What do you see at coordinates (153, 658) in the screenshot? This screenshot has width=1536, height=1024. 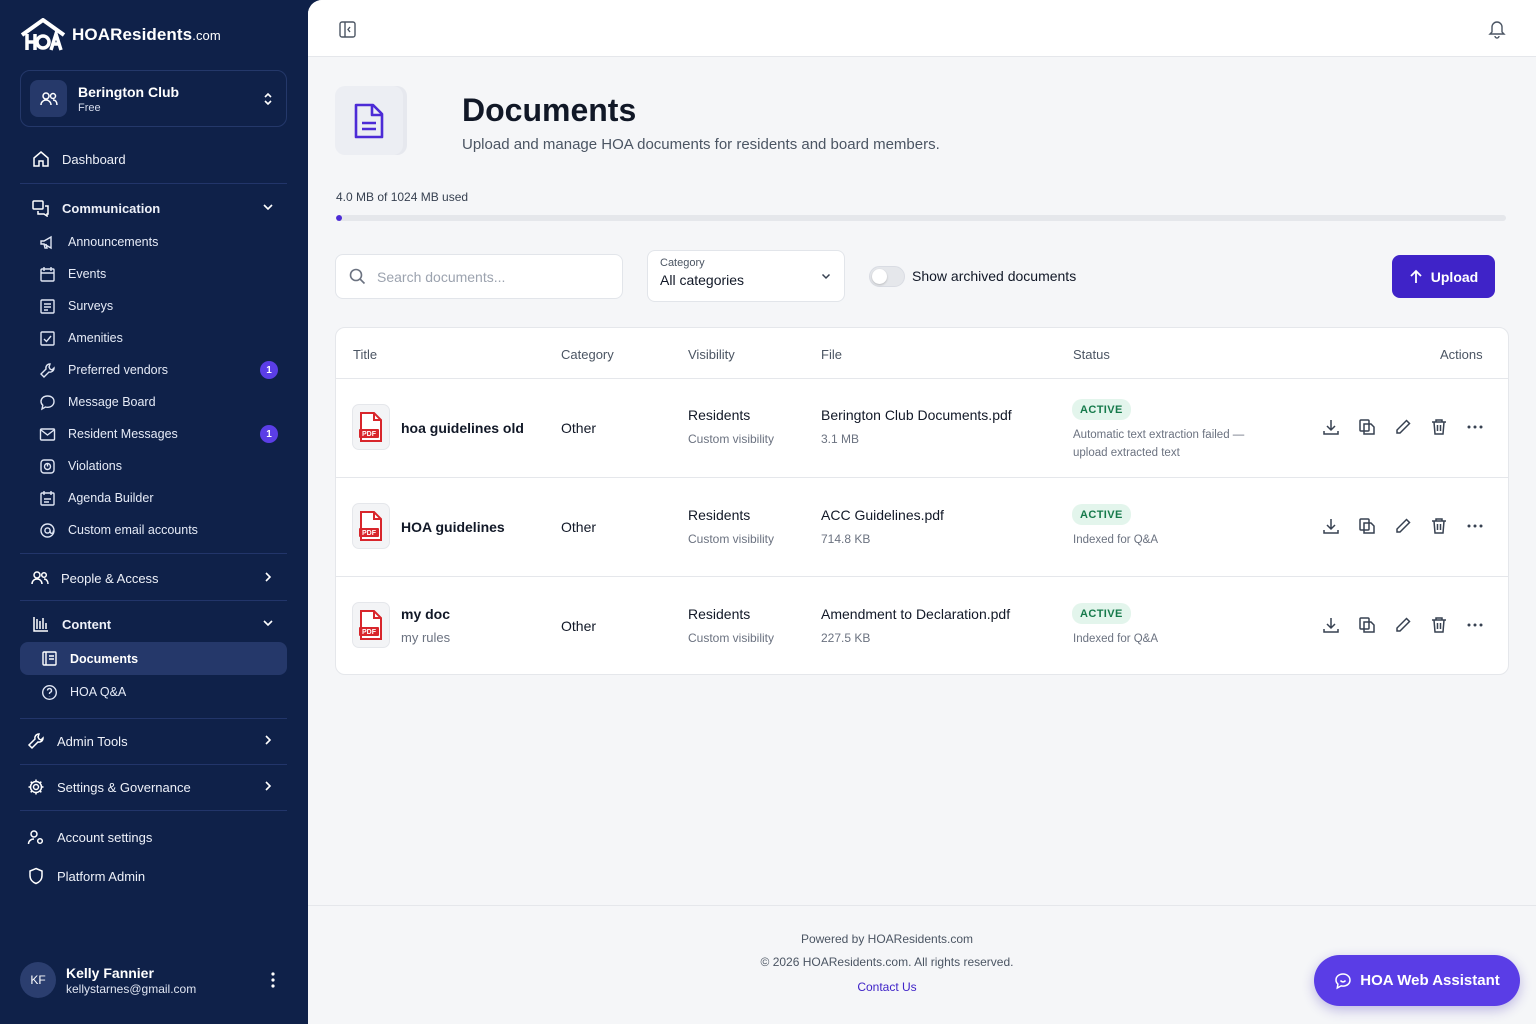 I see `sidebar-item-documents: Documents` at bounding box center [153, 658].